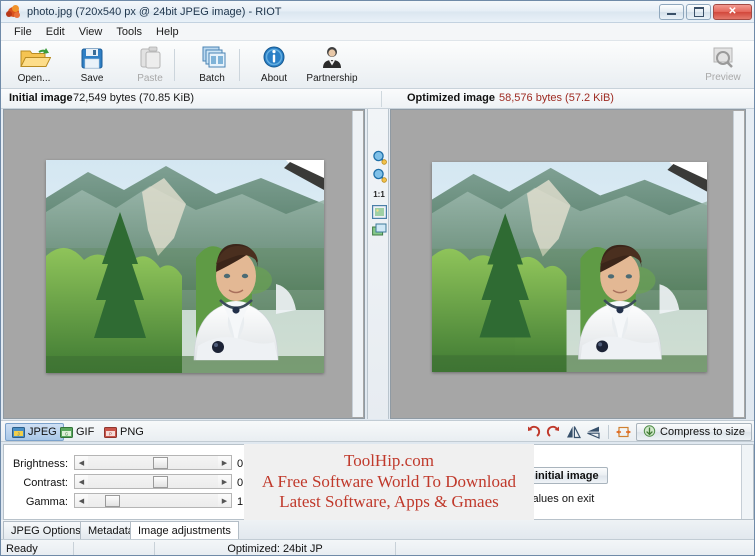 This screenshot has width=755, height=556. What do you see at coordinates (184, 530) in the screenshot?
I see `tab-image-adjustments: Image adjustments` at bounding box center [184, 530].